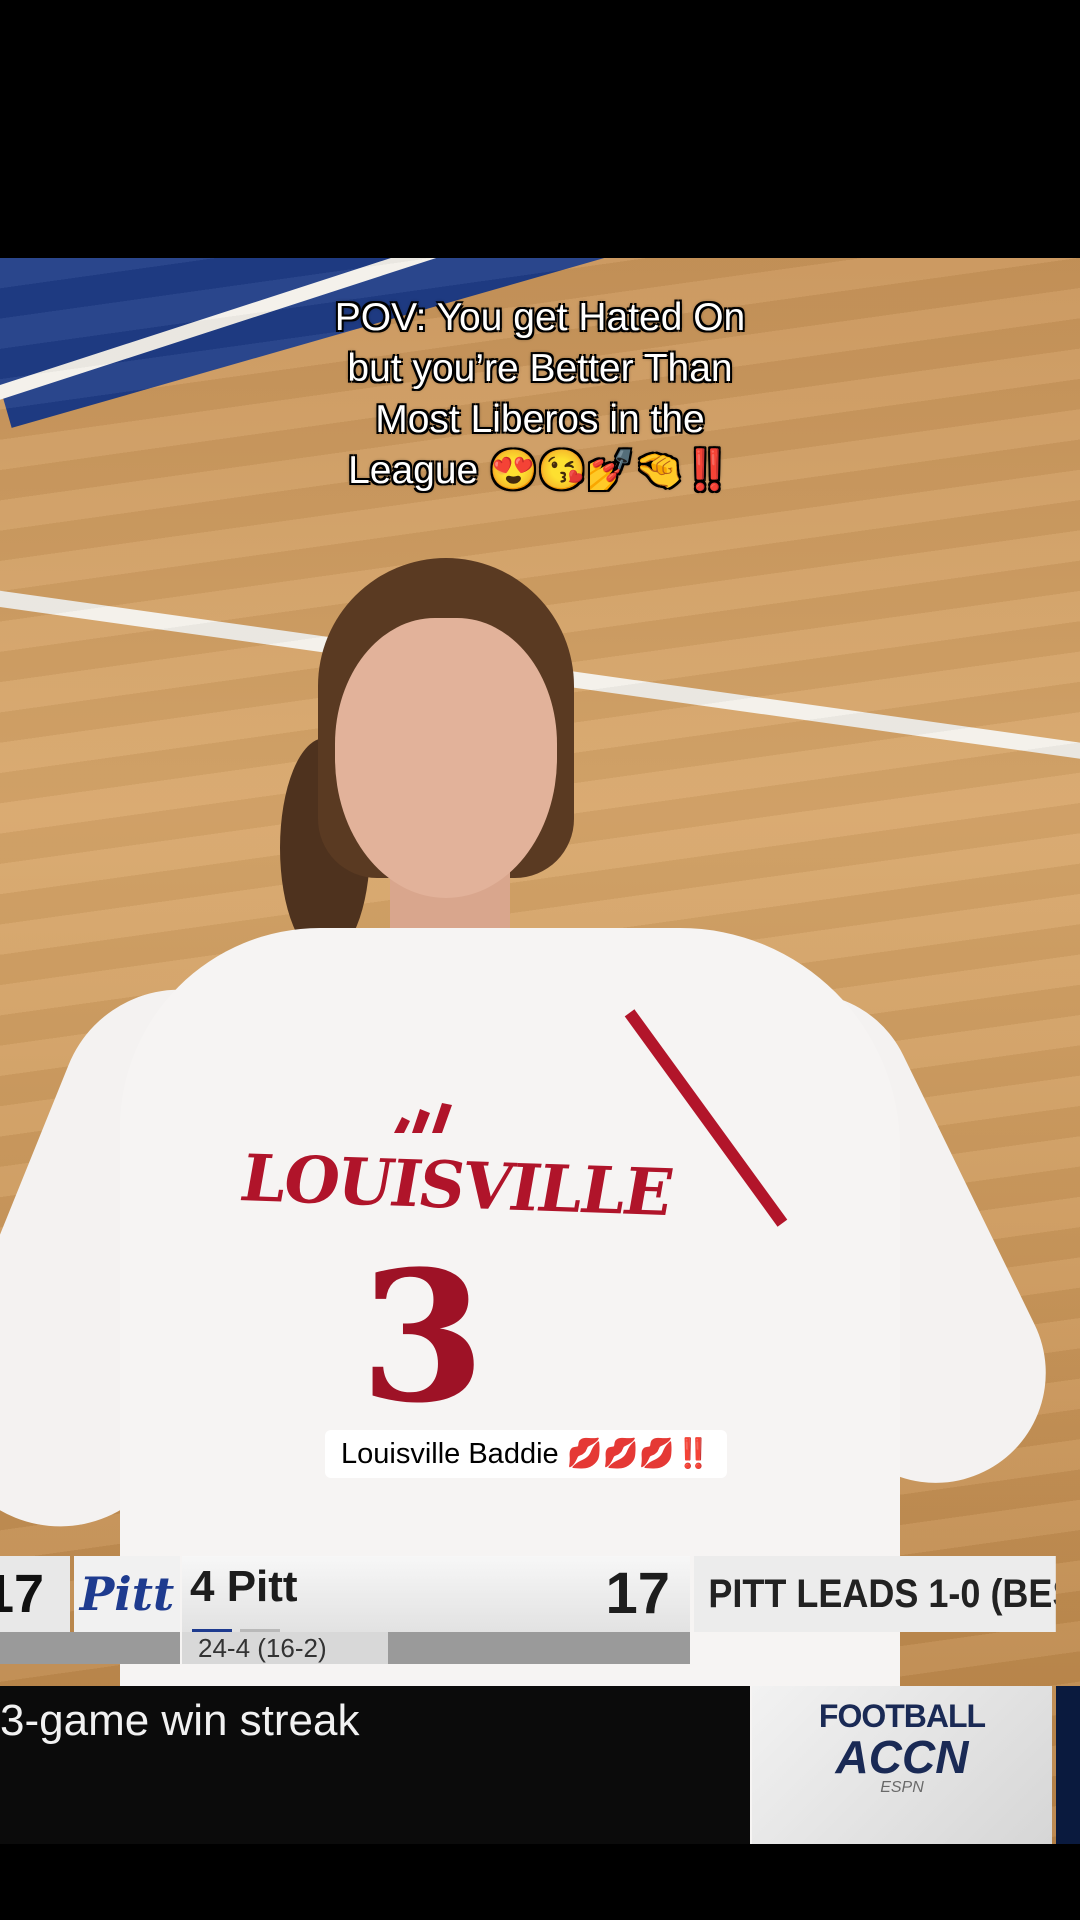 The height and width of the screenshot is (1920, 1080). Describe the element at coordinates (244, 1586) in the screenshot. I see `team-name: 4 Pitt` at that location.